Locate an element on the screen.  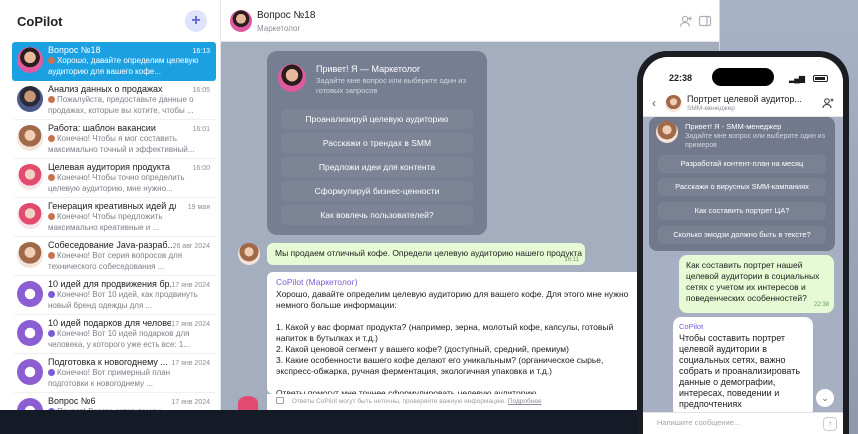
new-chat-button: + is located at coordinates (196, 21).